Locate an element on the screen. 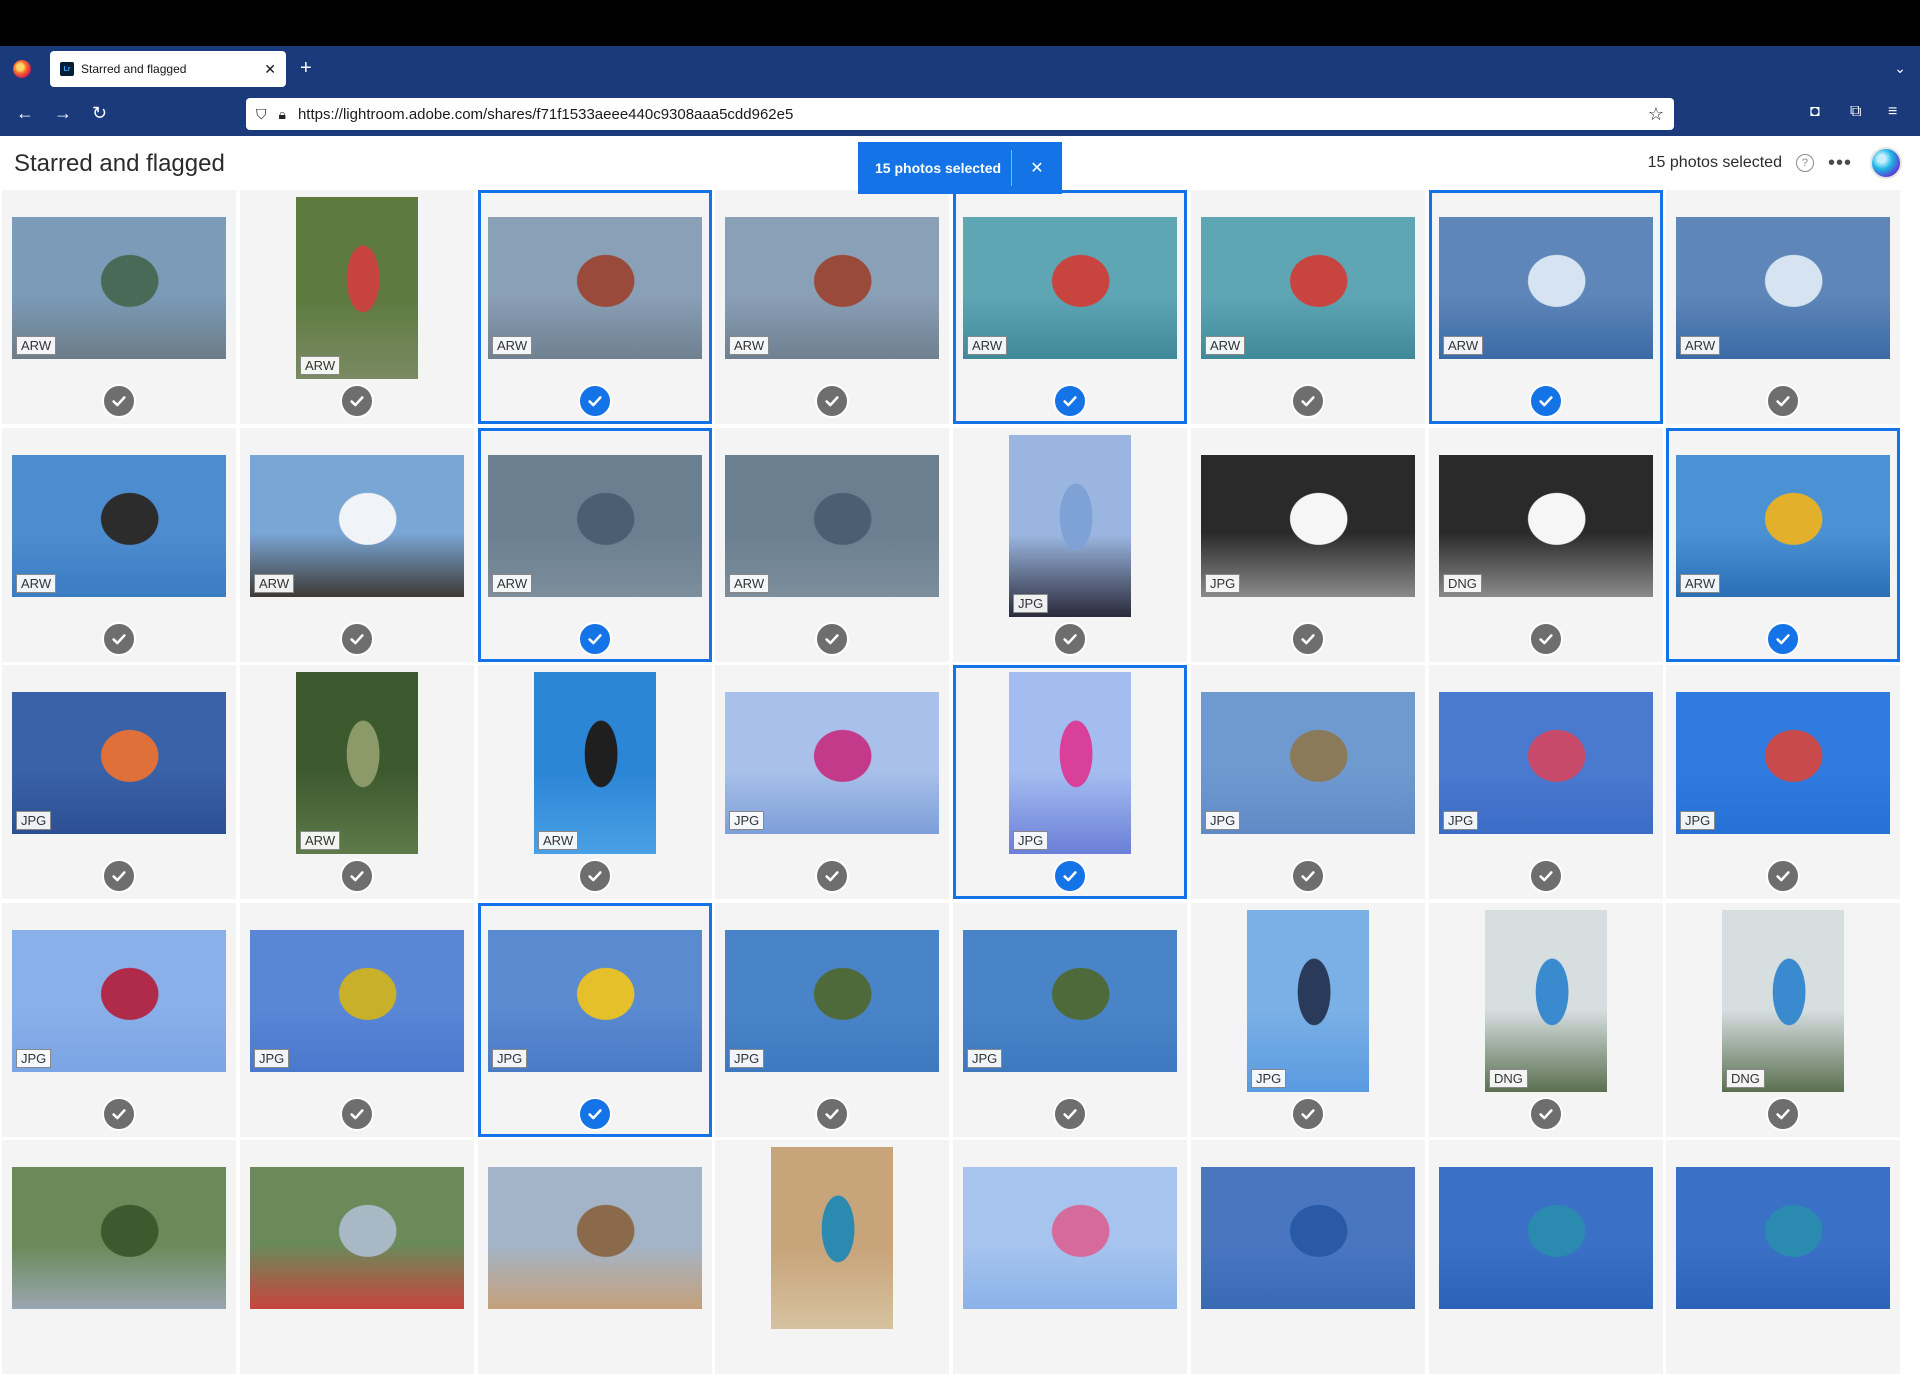 This screenshot has height=1374, width=1920. reload-icon: ↻ is located at coordinates (99, 113).